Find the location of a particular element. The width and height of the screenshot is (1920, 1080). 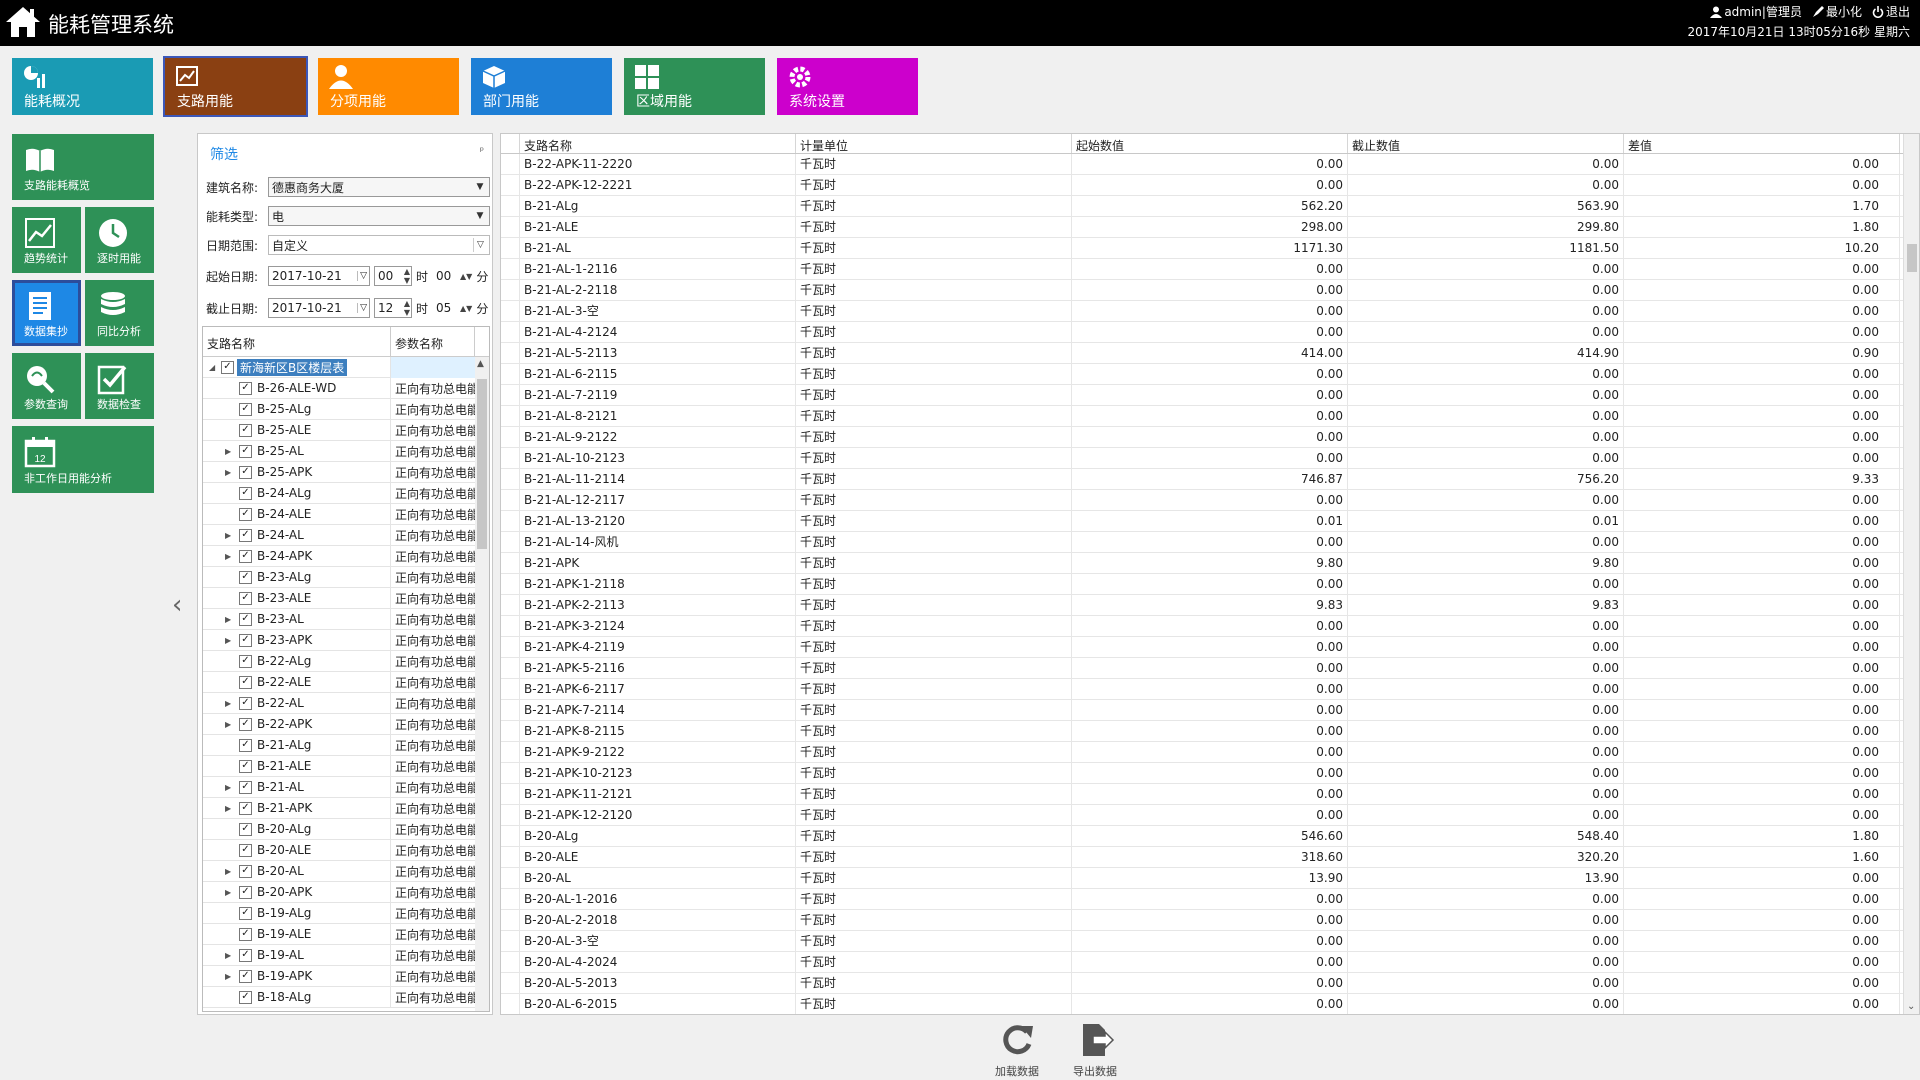

tree-row: ✓ B-19-ALg 正向有功总电能 is located at coordinates (346, 913).